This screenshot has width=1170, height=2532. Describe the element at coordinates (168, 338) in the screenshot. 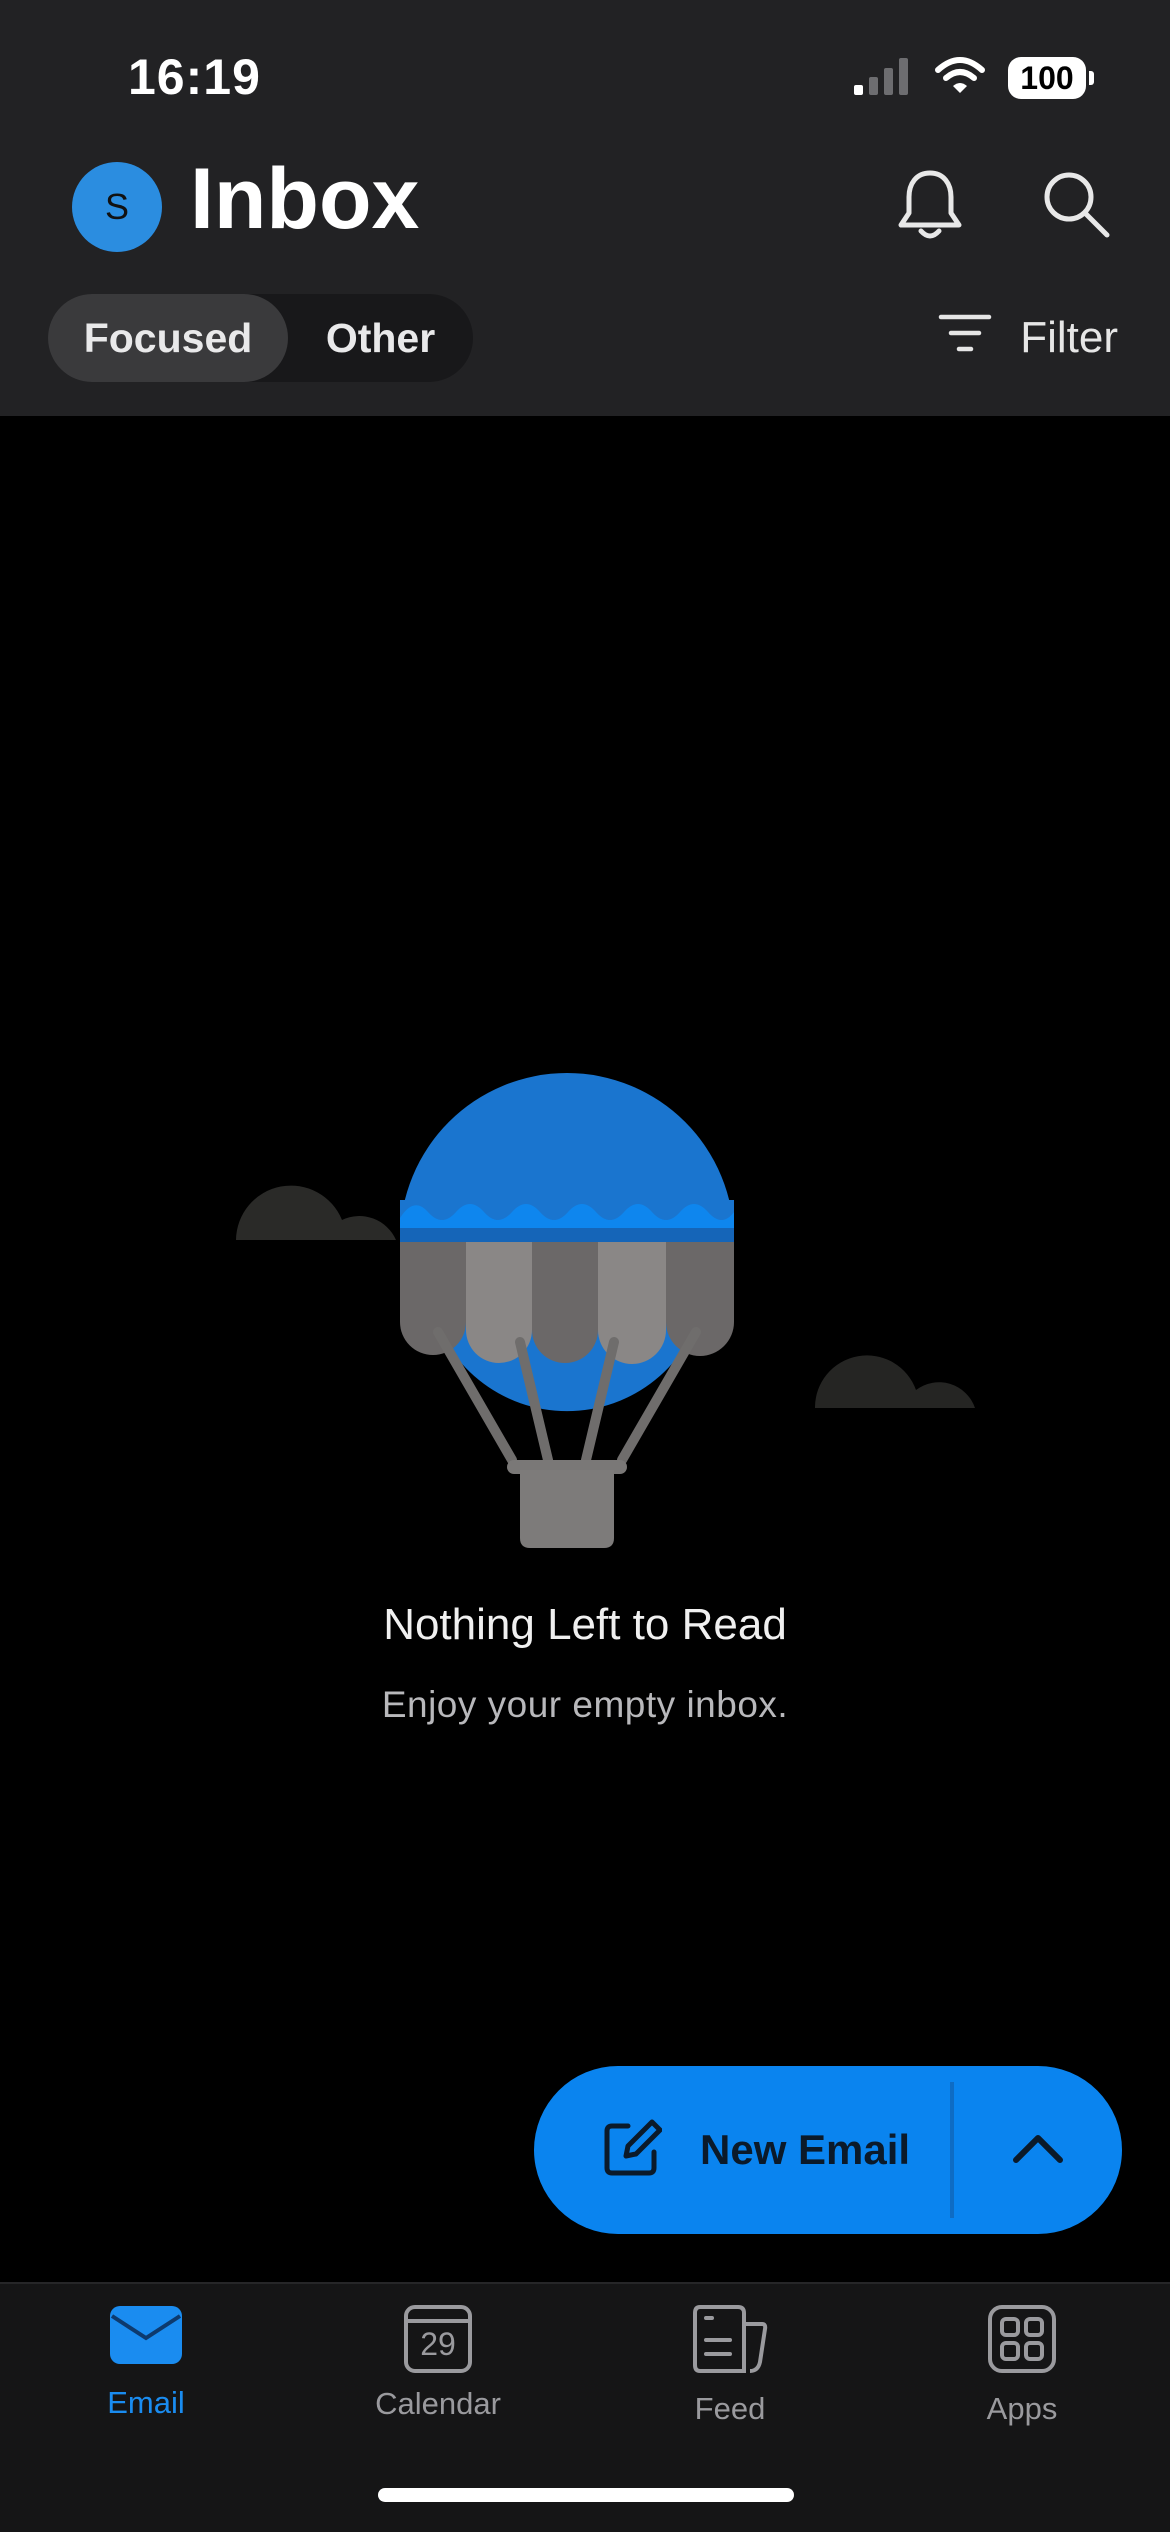

I see `tab-focused: Focused` at that location.